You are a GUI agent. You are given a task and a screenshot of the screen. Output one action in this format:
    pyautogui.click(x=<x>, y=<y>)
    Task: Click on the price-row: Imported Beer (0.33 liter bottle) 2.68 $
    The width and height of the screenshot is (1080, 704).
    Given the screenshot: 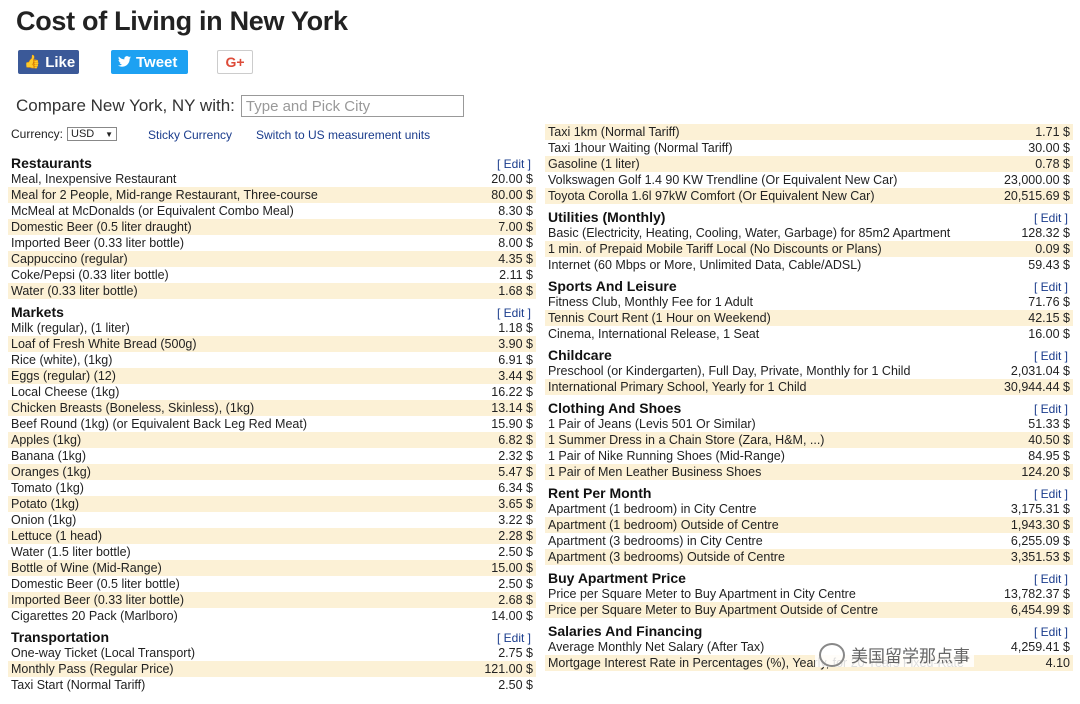 What is the action you would take?
    pyautogui.click(x=272, y=600)
    